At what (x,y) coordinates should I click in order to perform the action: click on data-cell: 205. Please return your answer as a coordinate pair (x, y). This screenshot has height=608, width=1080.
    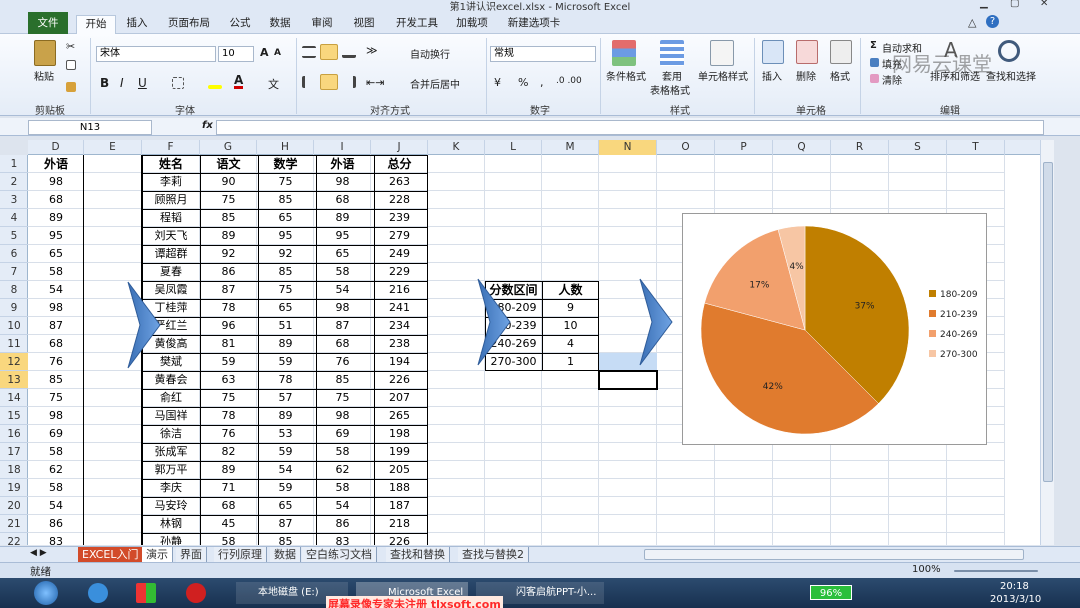
    Looking at the image, I should click on (399, 470).